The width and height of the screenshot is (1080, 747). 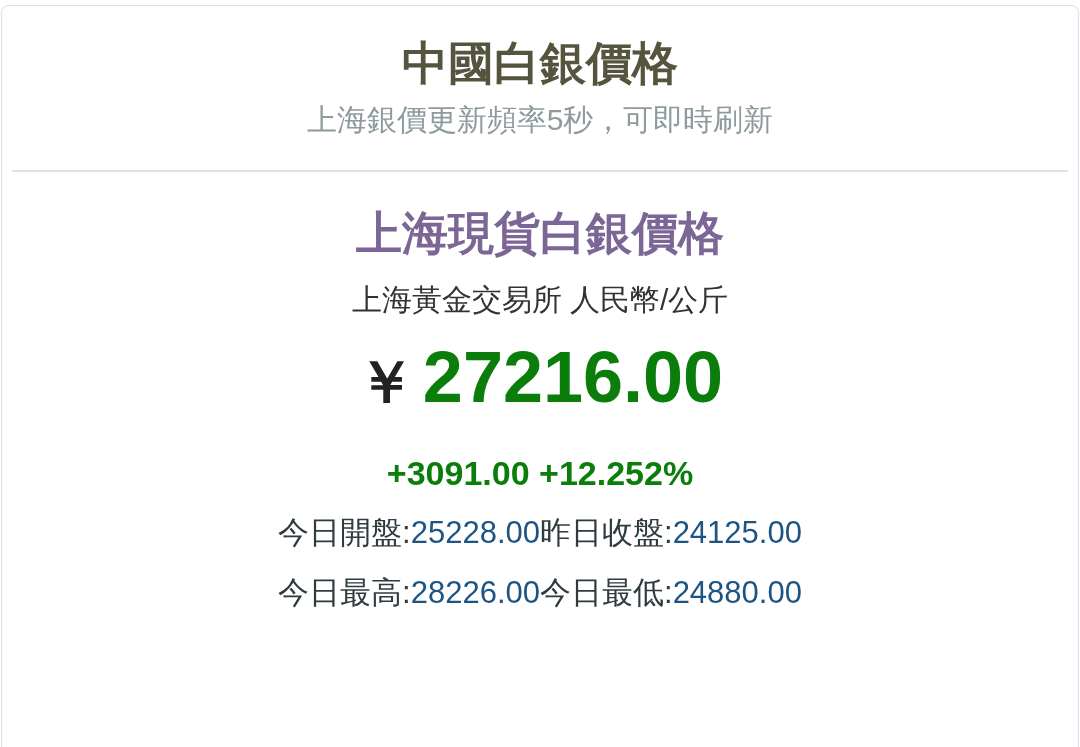 I want to click on quote-title: 上海現貨白銀價格, so click(x=540, y=233).